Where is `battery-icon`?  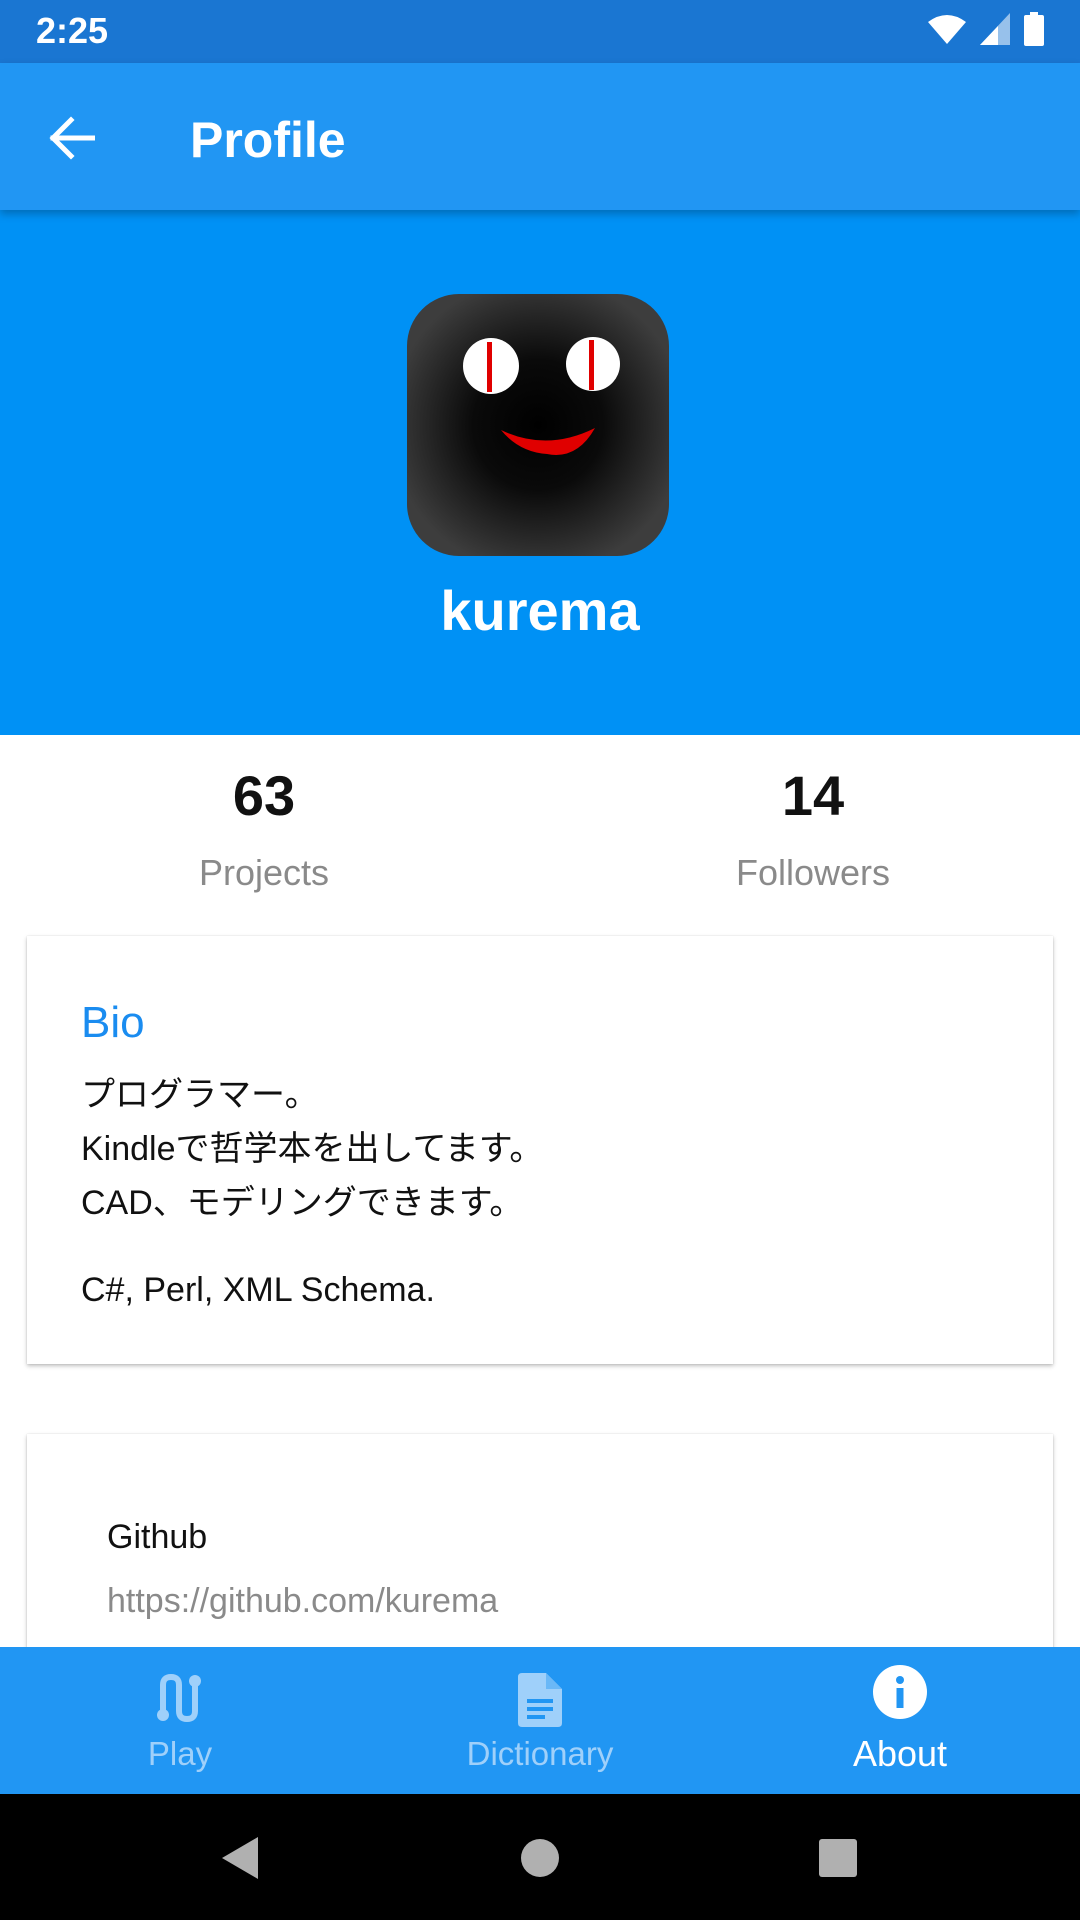 battery-icon is located at coordinates (1034, 29).